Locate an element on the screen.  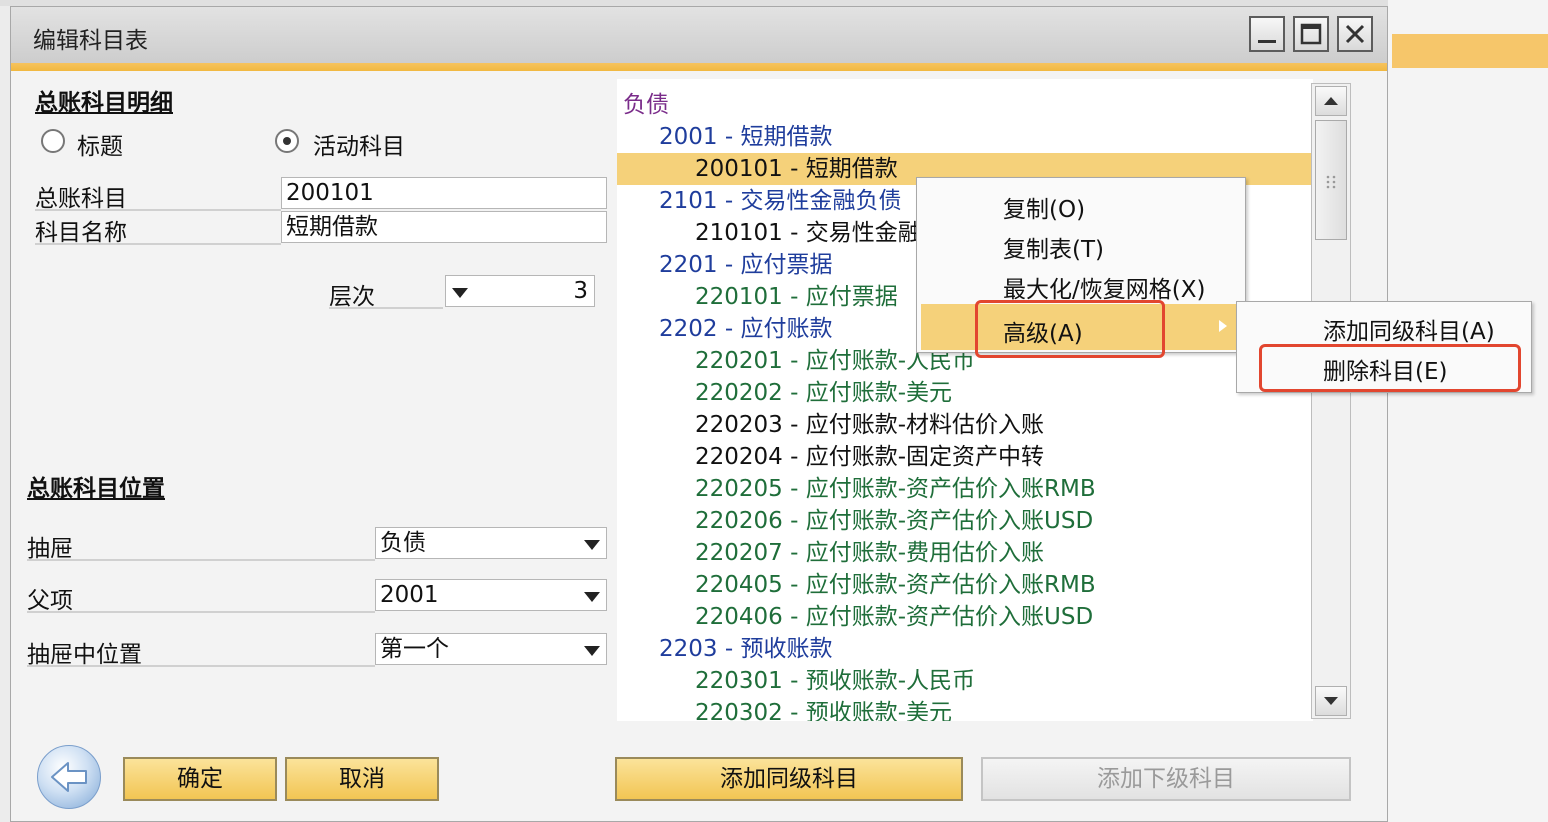
drawer-underline is located at coordinates (201, 560).